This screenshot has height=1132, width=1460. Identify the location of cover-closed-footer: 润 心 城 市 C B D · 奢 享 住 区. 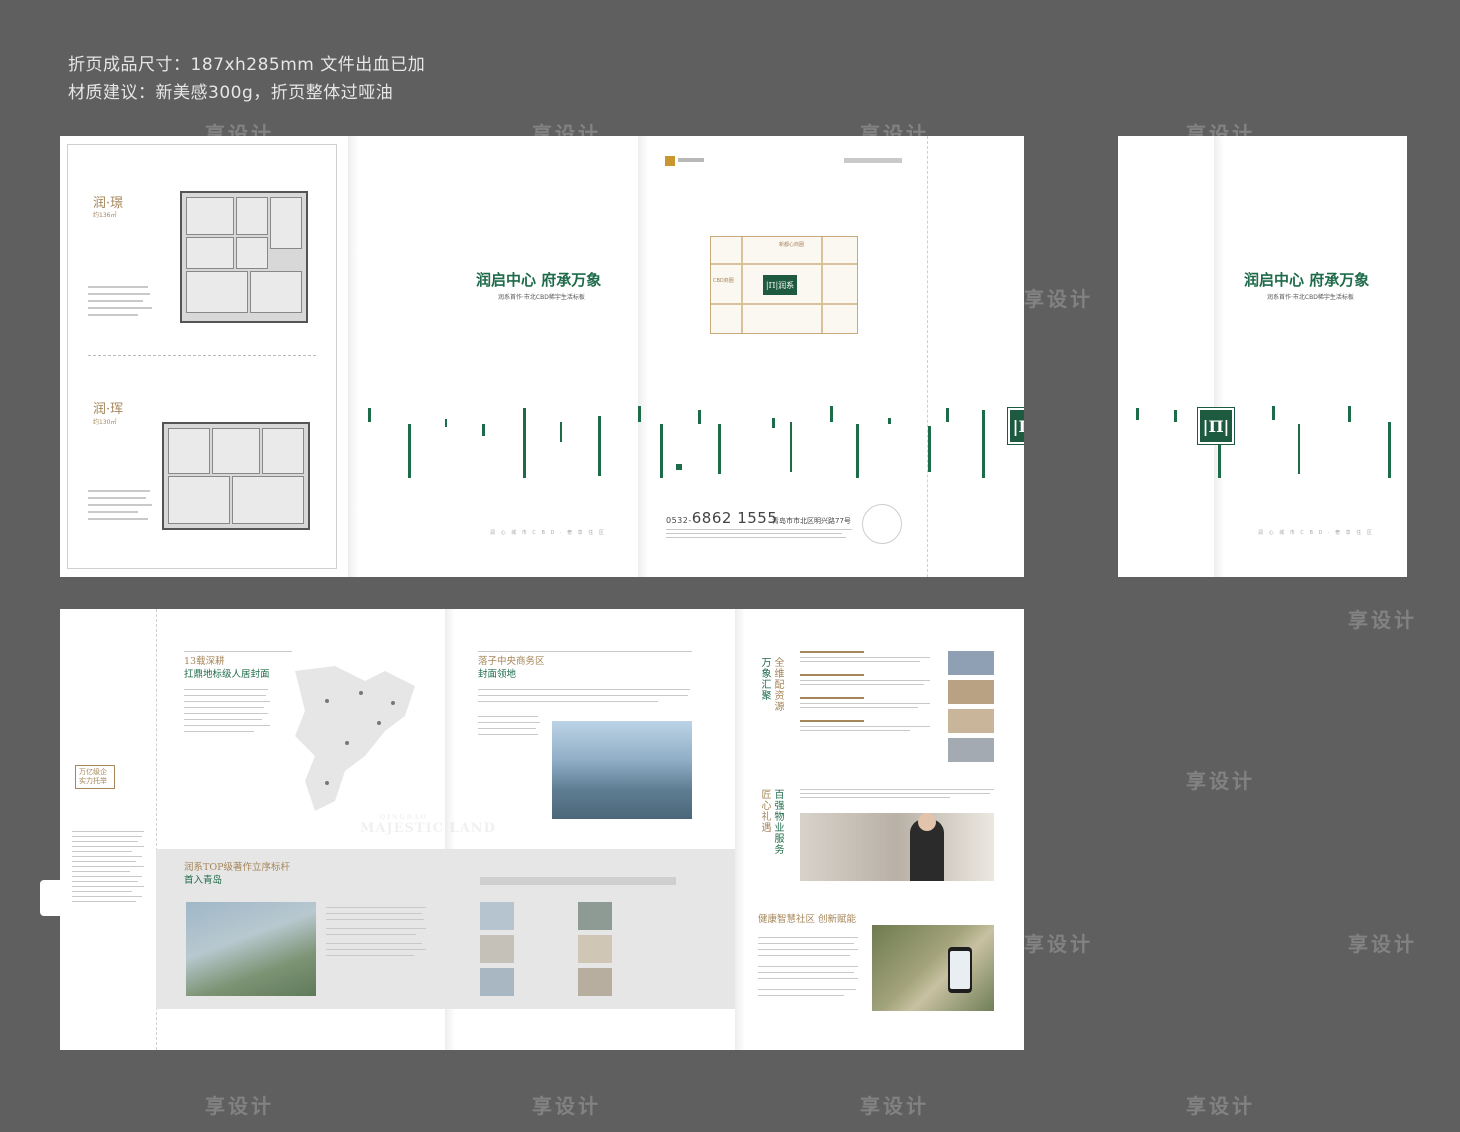
(1316, 533).